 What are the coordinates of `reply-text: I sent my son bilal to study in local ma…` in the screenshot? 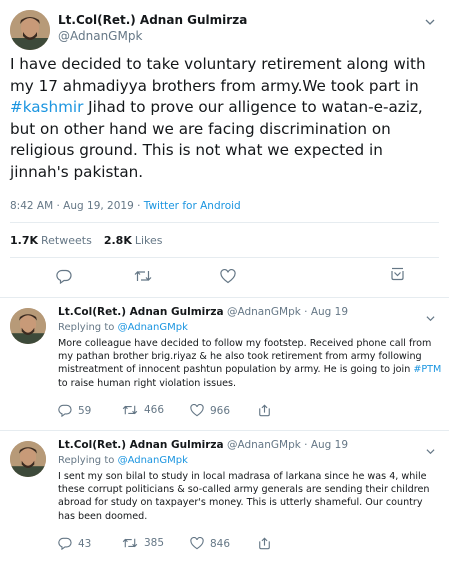 It's located at (244, 496).